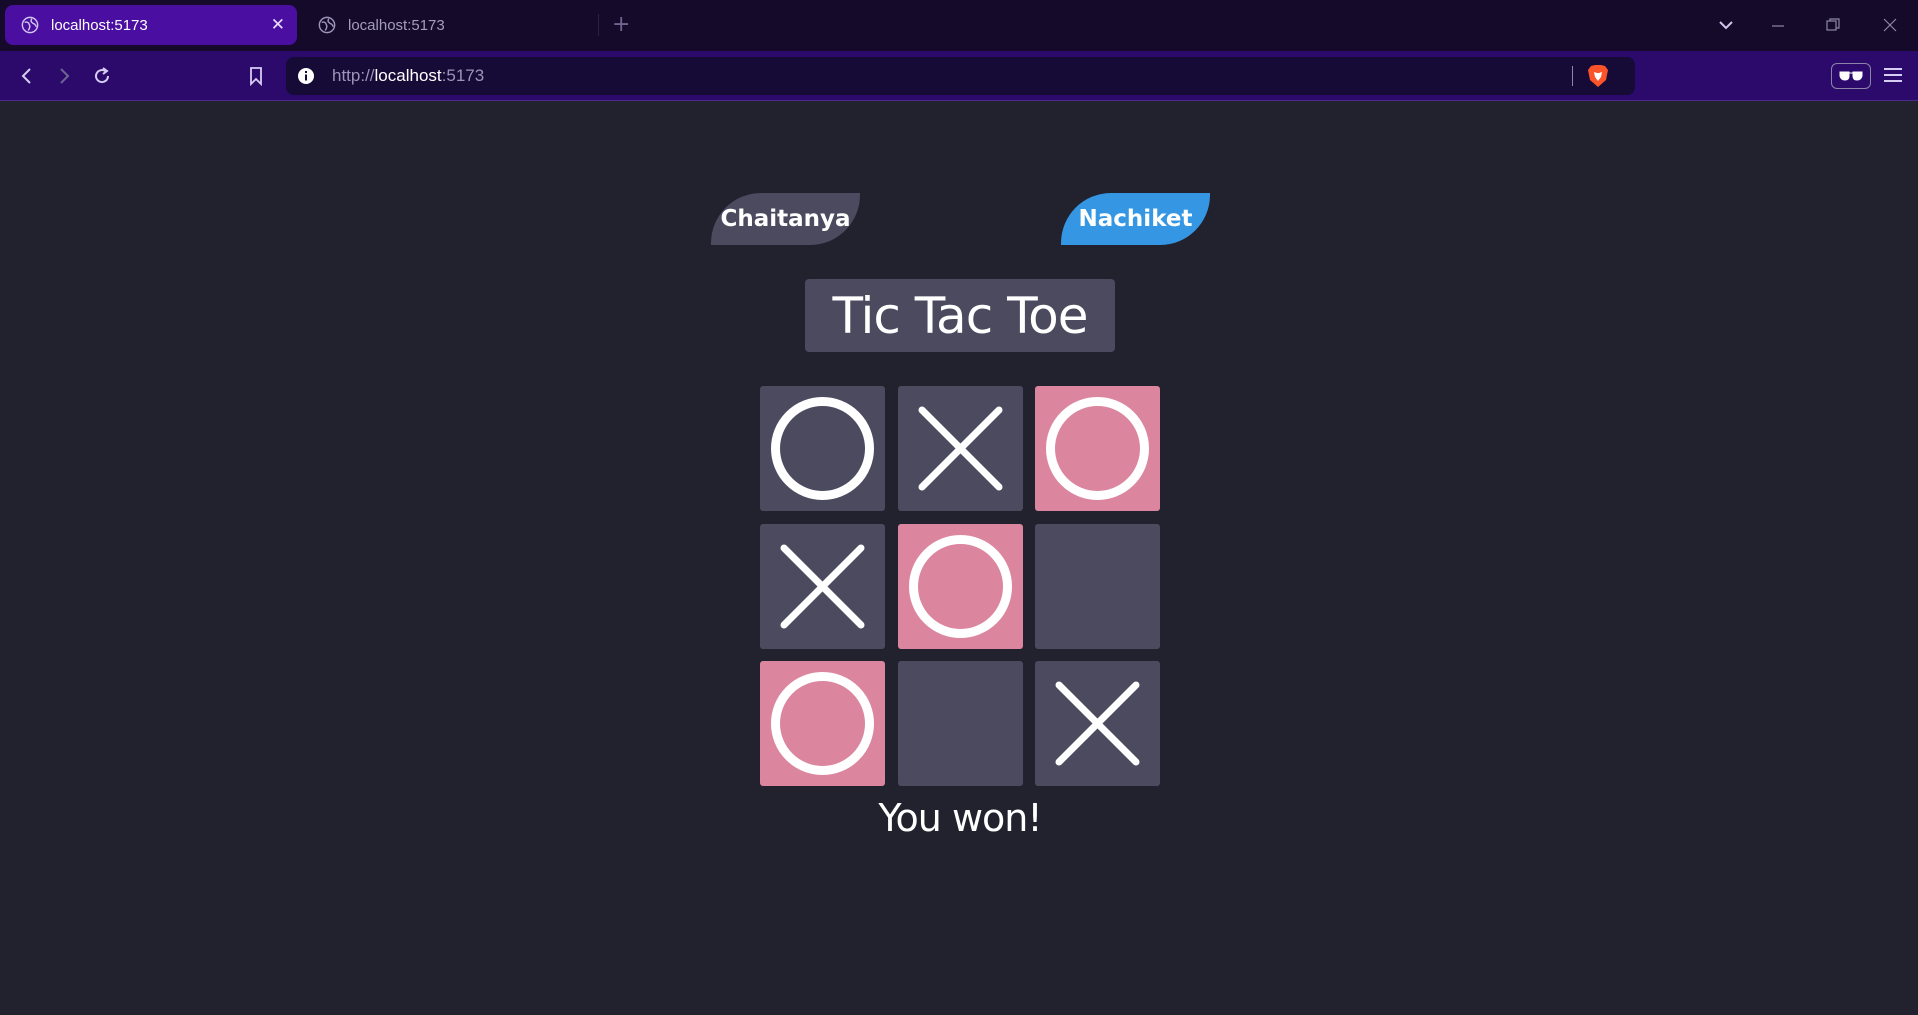  I want to click on browser-toolbar: http://localhost:5173, so click(959, 76).